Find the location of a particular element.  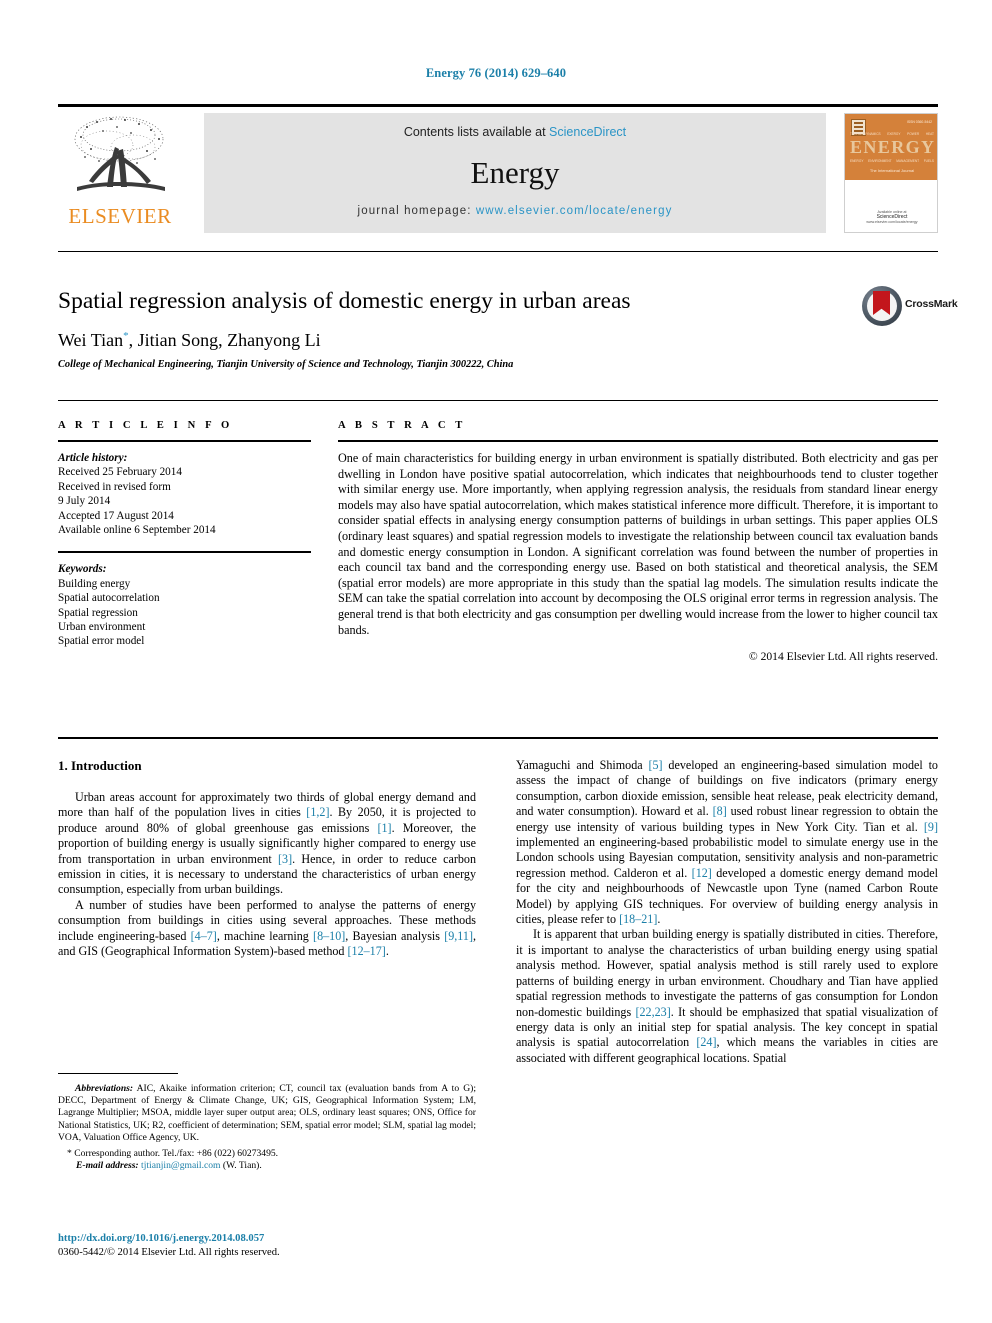

journal-homepage-link: www.elsevier.com/locate/energy is located at coordinates (574, 211).